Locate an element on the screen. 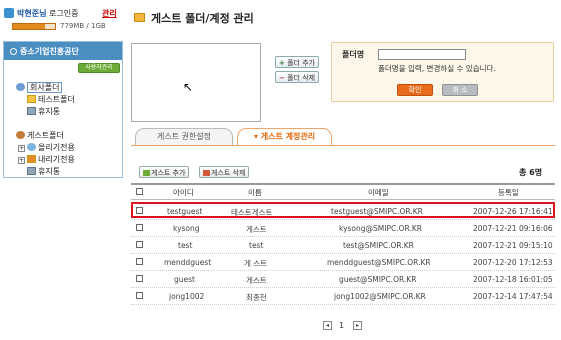 This screenshot has height=340, width=561. cell-email: kysong@SMIPC.OR.KR is located at coordinates (380, 228).